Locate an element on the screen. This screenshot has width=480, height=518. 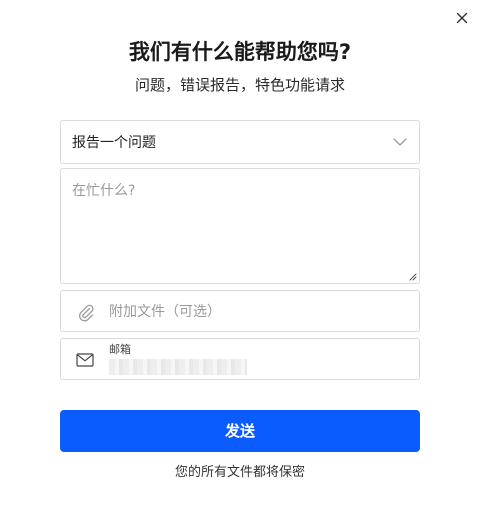
issue-type-value: 报告一个问题 is located at coordinates (114, 143).